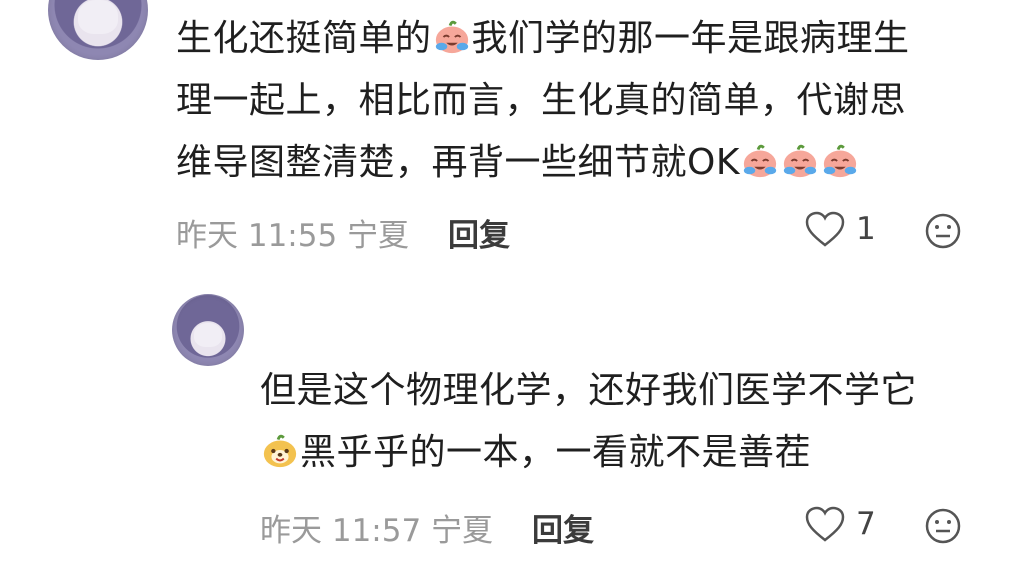 The image size is (1024, 572). Describe the element at coordinates (543, 163) in the screenshot. I see `comment-line: 维导图整清楚，再背一些细节就OK` at that location.